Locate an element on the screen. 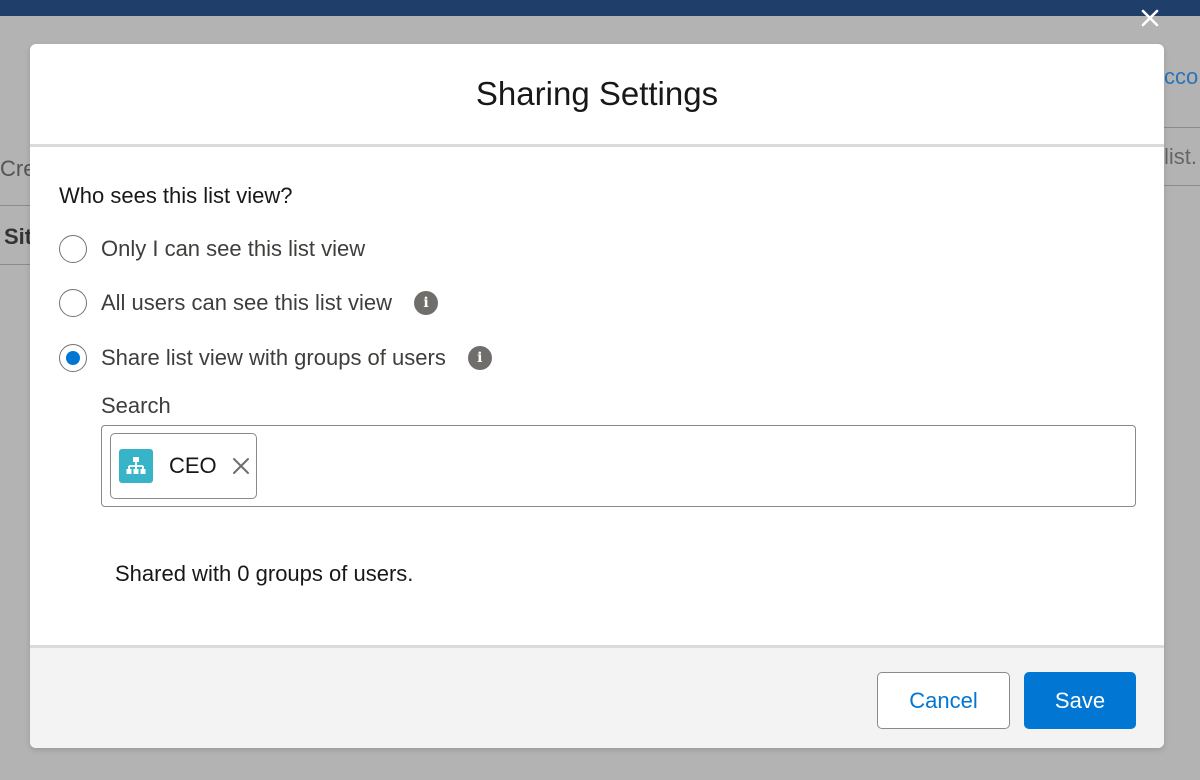  search-label: Search is located at coordinates (136, 405).